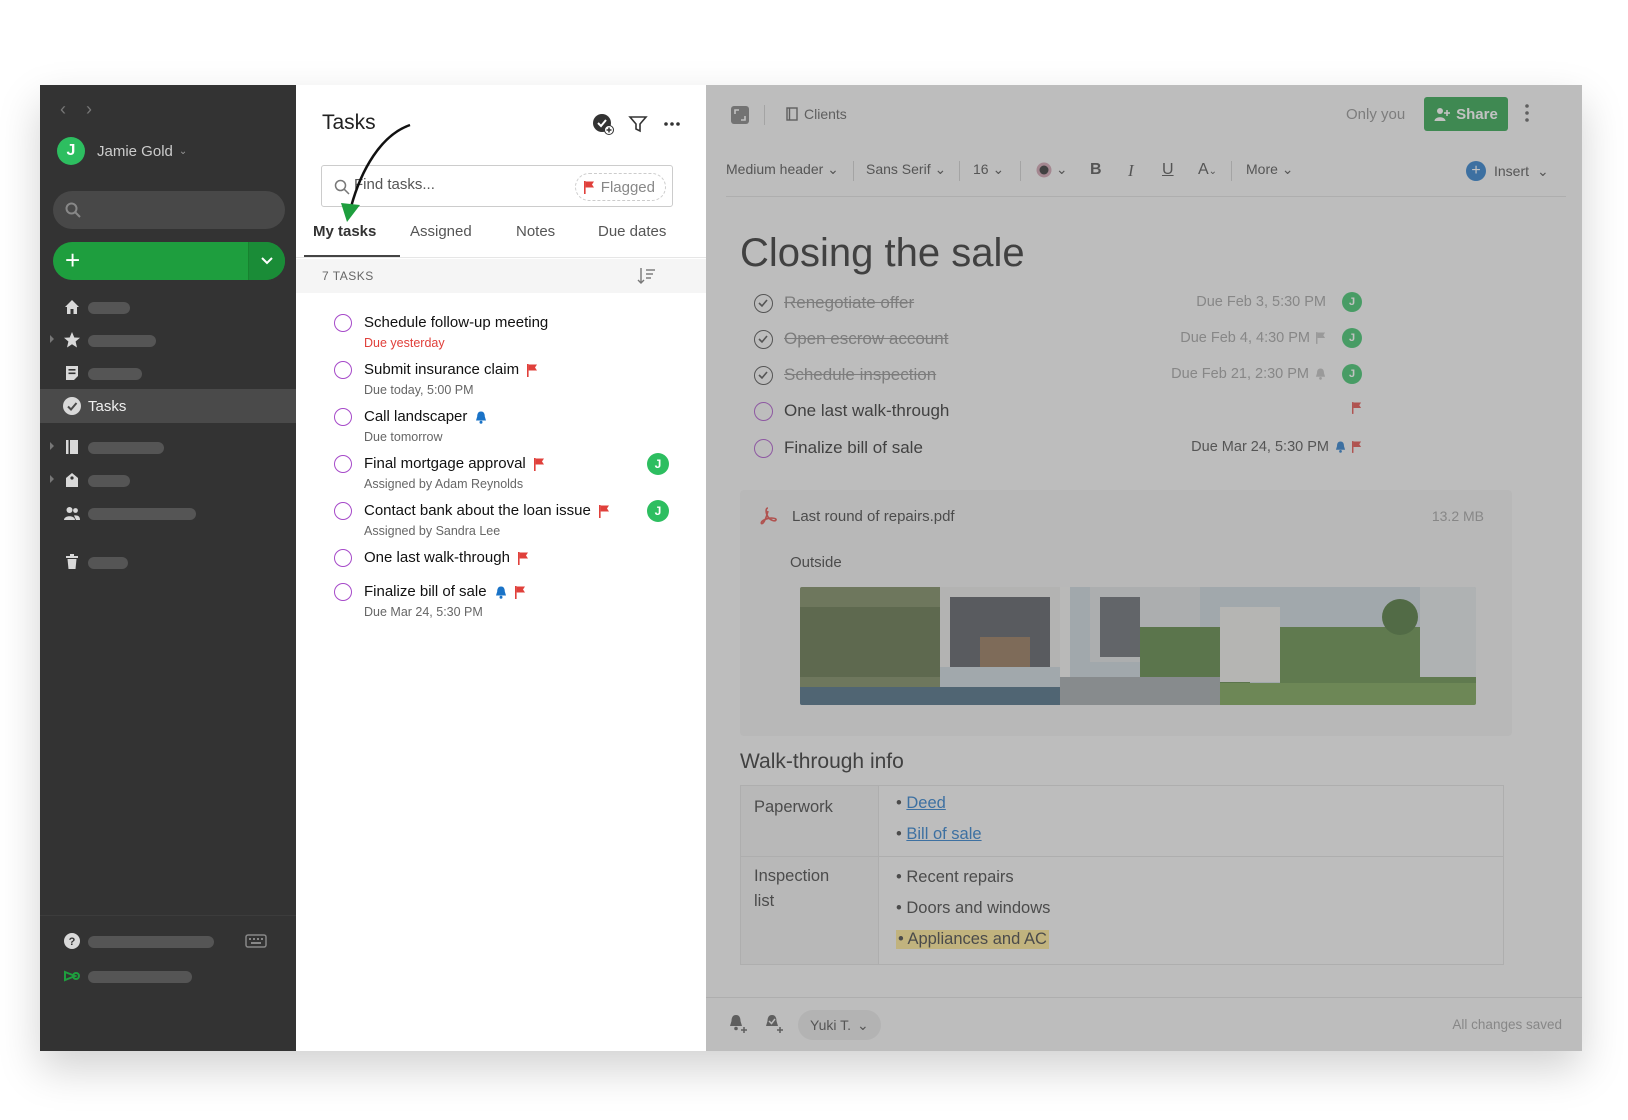 The width and height of the screenshot is (1628, 1120). Describe the element at coordinates (867, 410) in the screenshot. I see `task-title: One last walk-through` at that location.